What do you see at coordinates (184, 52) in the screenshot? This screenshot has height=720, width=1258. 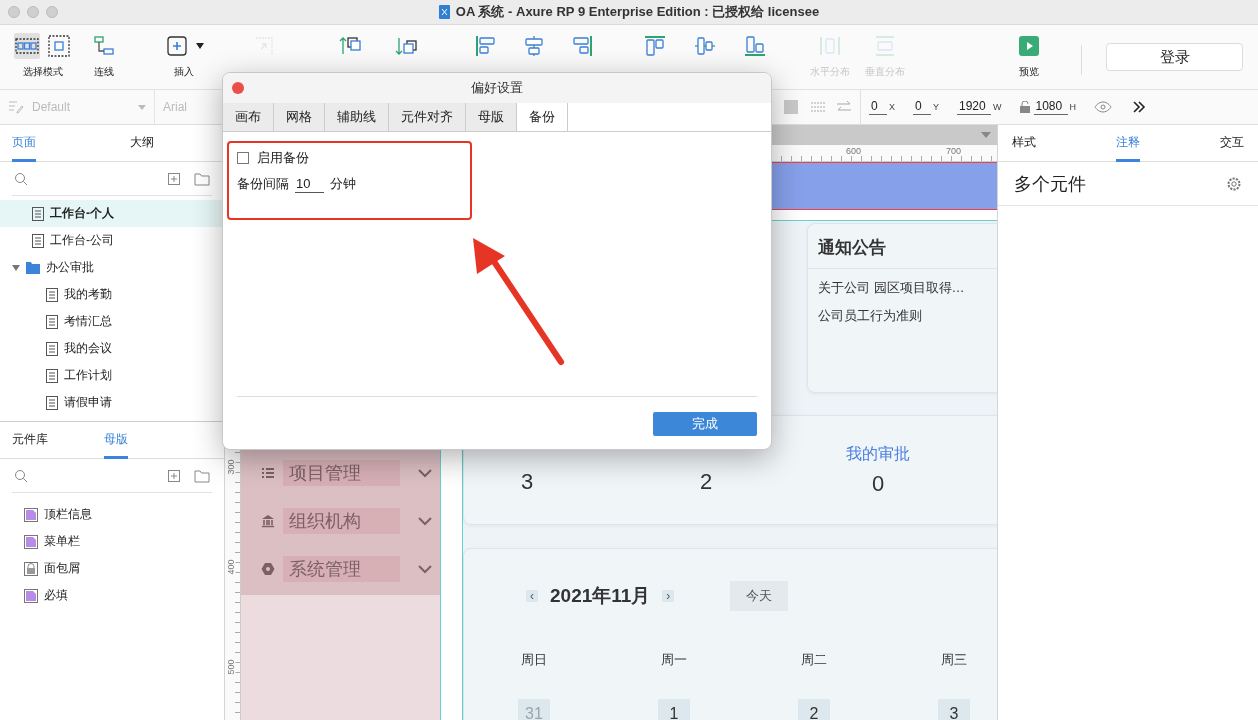 I see `toolbar-button: 插入` at bounding box center [184, 52].